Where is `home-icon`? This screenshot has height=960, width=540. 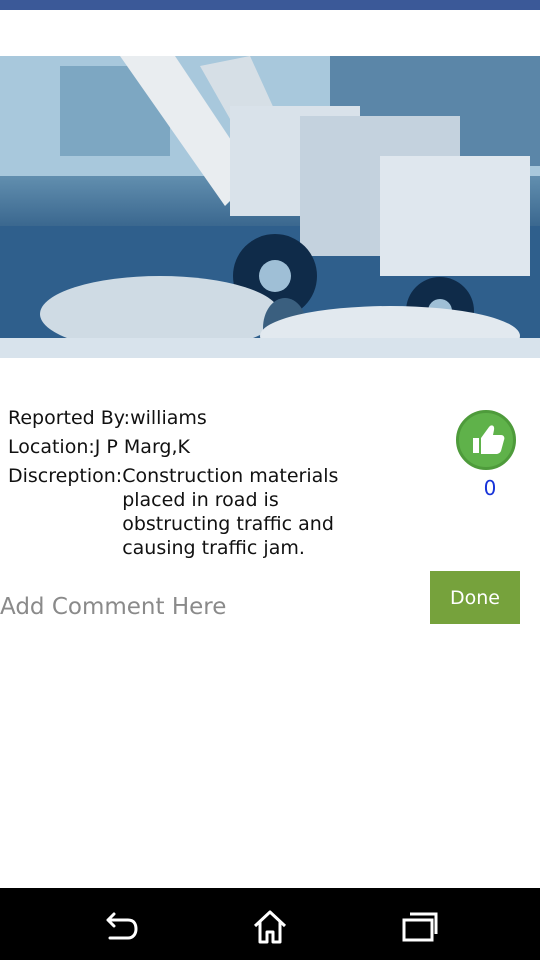
home-icon is located at coordinates (270, 927).